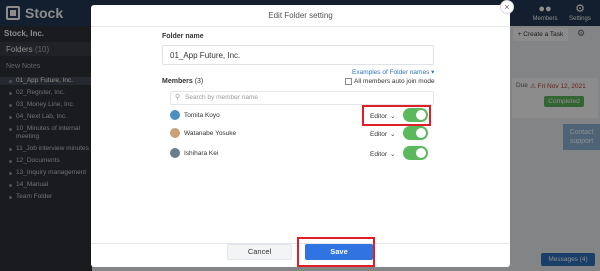 The height and width of the screenshot is (271, 600). I want to click on caret-down-icon: ▾, so click(433, 72).